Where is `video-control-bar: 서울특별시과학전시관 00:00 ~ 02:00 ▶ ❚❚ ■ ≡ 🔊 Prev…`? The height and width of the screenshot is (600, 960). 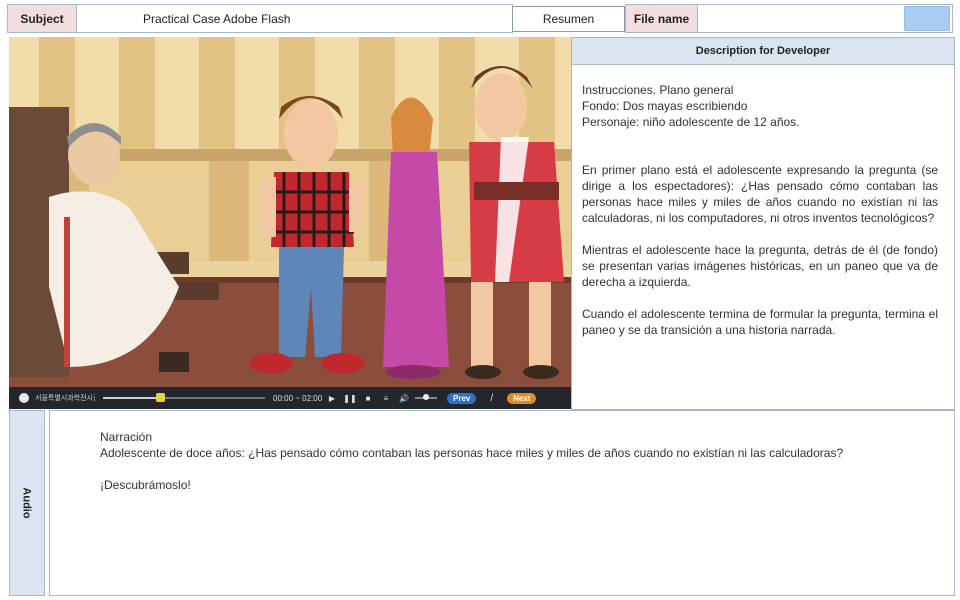
video-control-bar: 서울특별시과학전시관 00:00 ~ 02:00 ▶ ❚❚ ■ ≡ 🔊 Prev… is located at coordinates (290, 398).